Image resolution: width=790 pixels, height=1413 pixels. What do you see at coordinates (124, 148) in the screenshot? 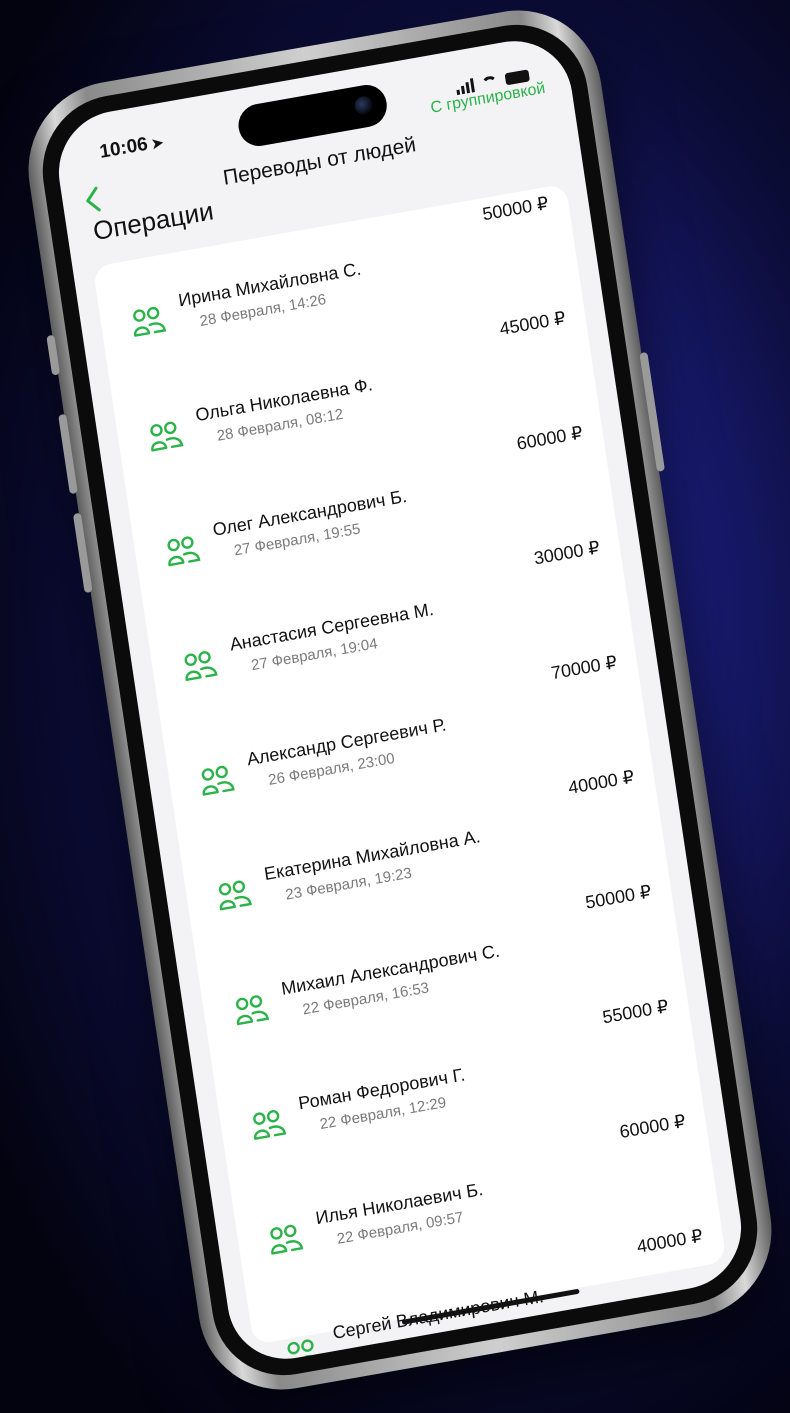
I see `status-time-text: 10:06` at bounding box center [124, 148].